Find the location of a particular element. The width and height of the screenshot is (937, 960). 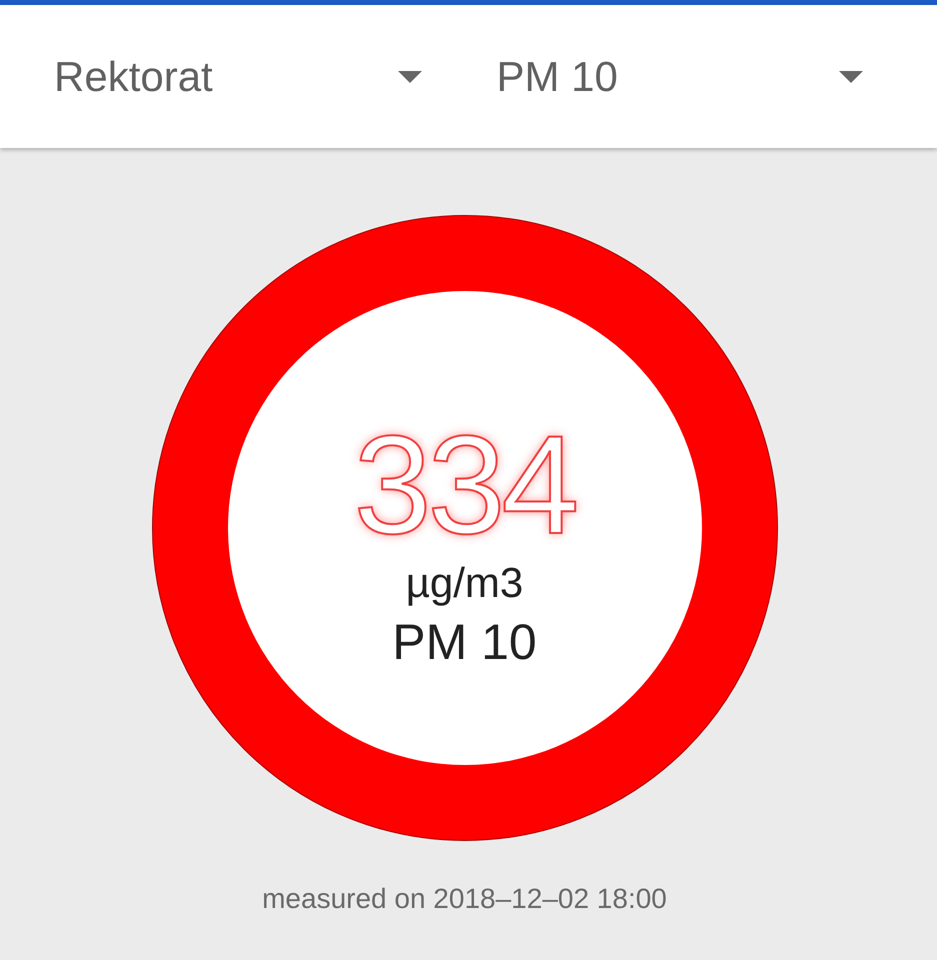

dropdown: PM 10 is located at coordinates (679, 76).